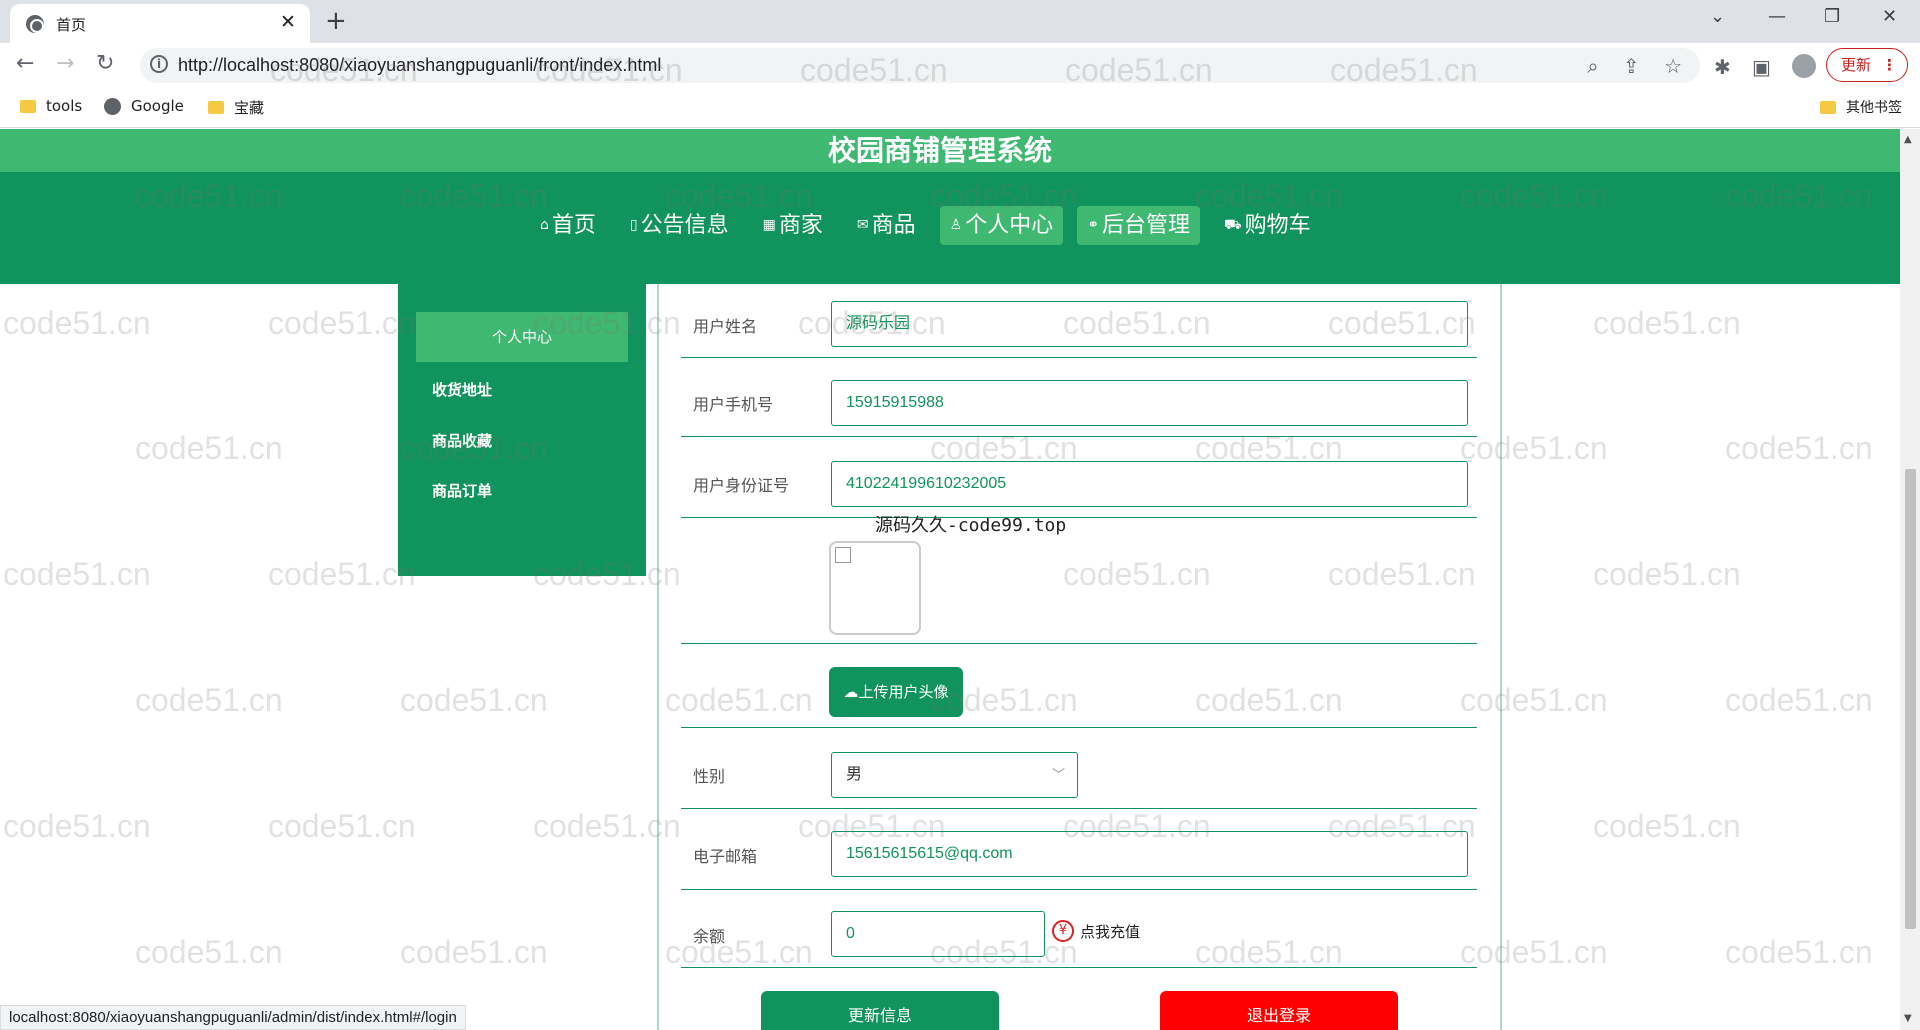 The width and height of the screenshot is (1920, 1030). What do you see at coordinates (843, 555) in the screenshot?
I see `broken-image-icon` at bounding box center [843, 555].